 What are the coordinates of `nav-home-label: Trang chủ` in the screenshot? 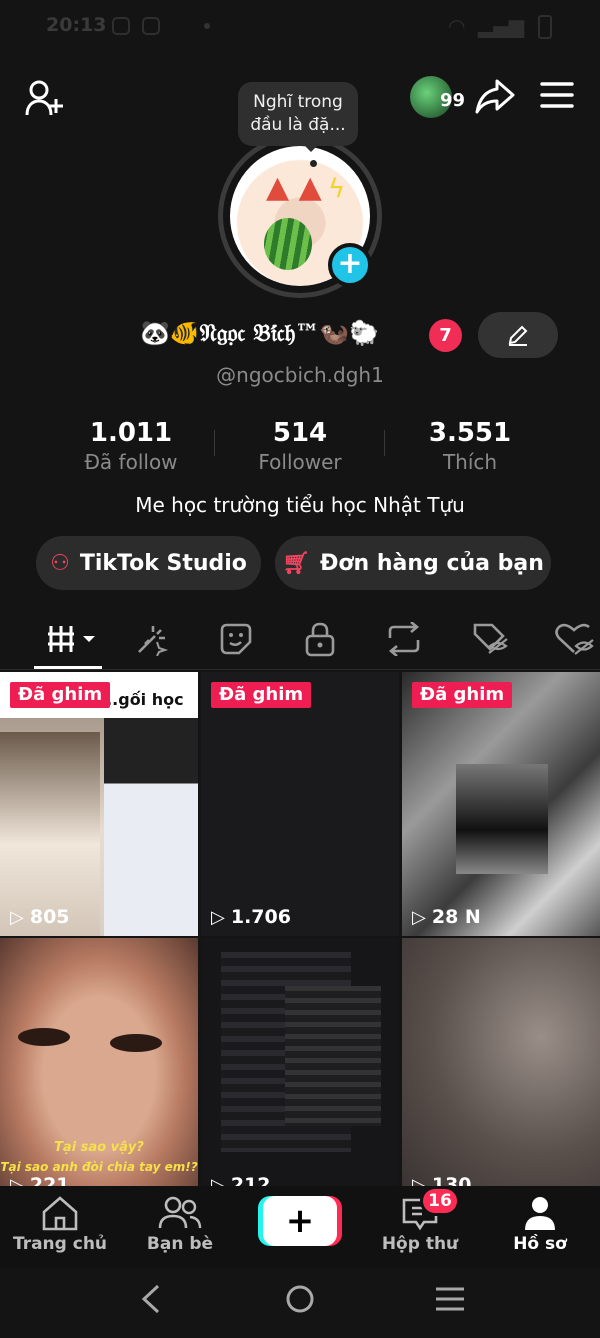 It's located at (60, 1244).